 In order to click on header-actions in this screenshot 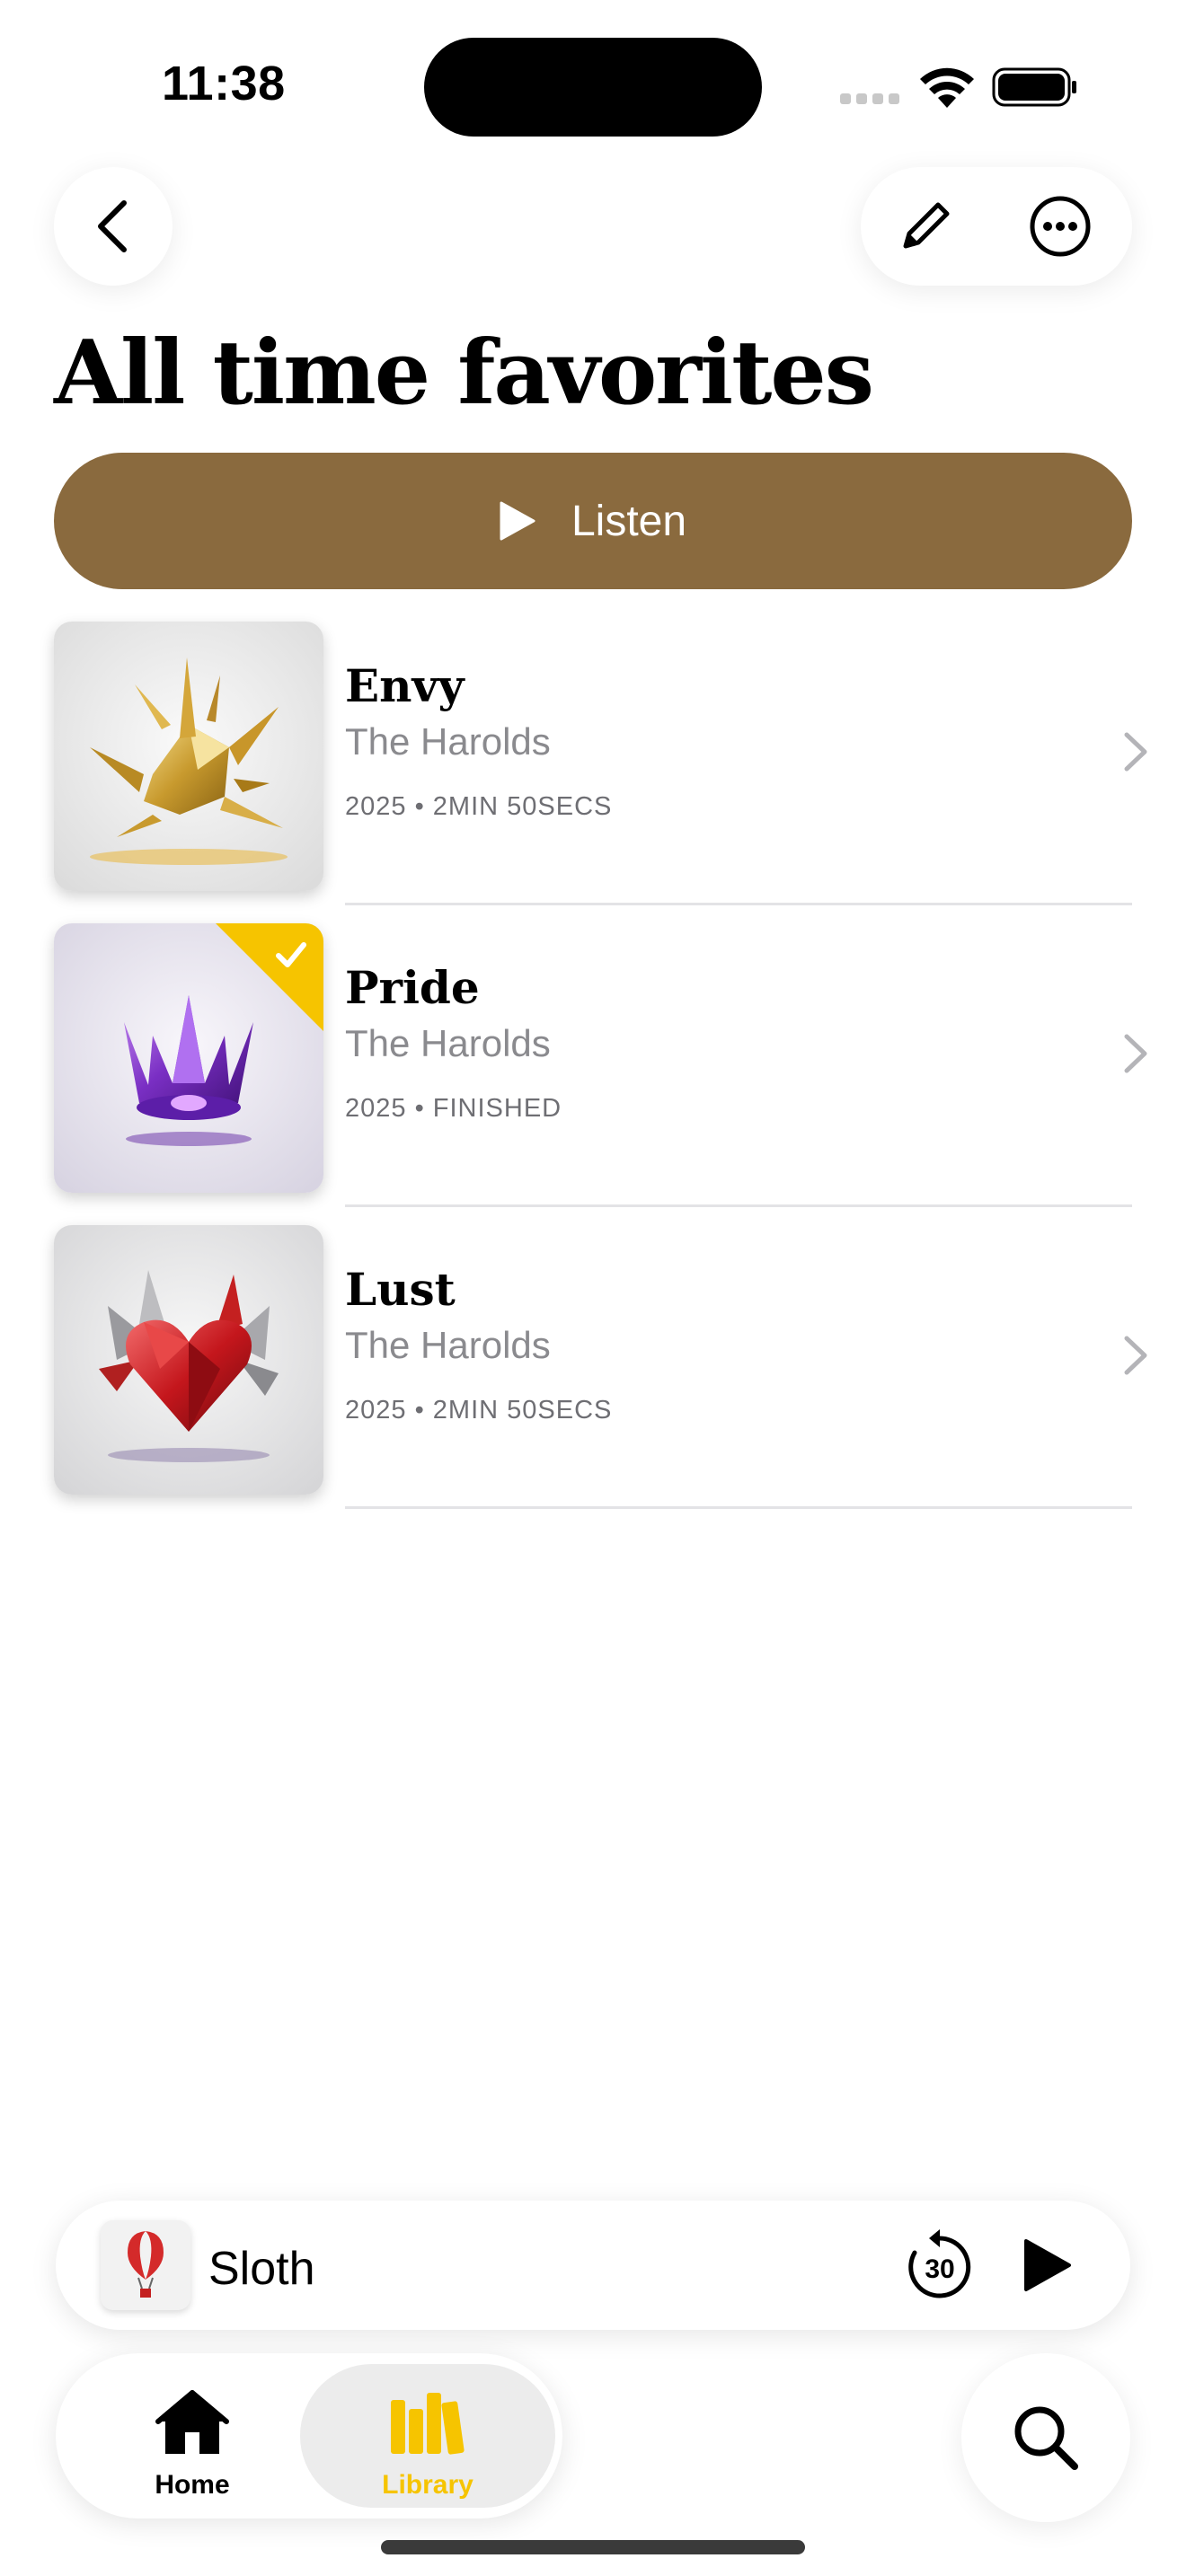, I will do `click(996, 226)`.